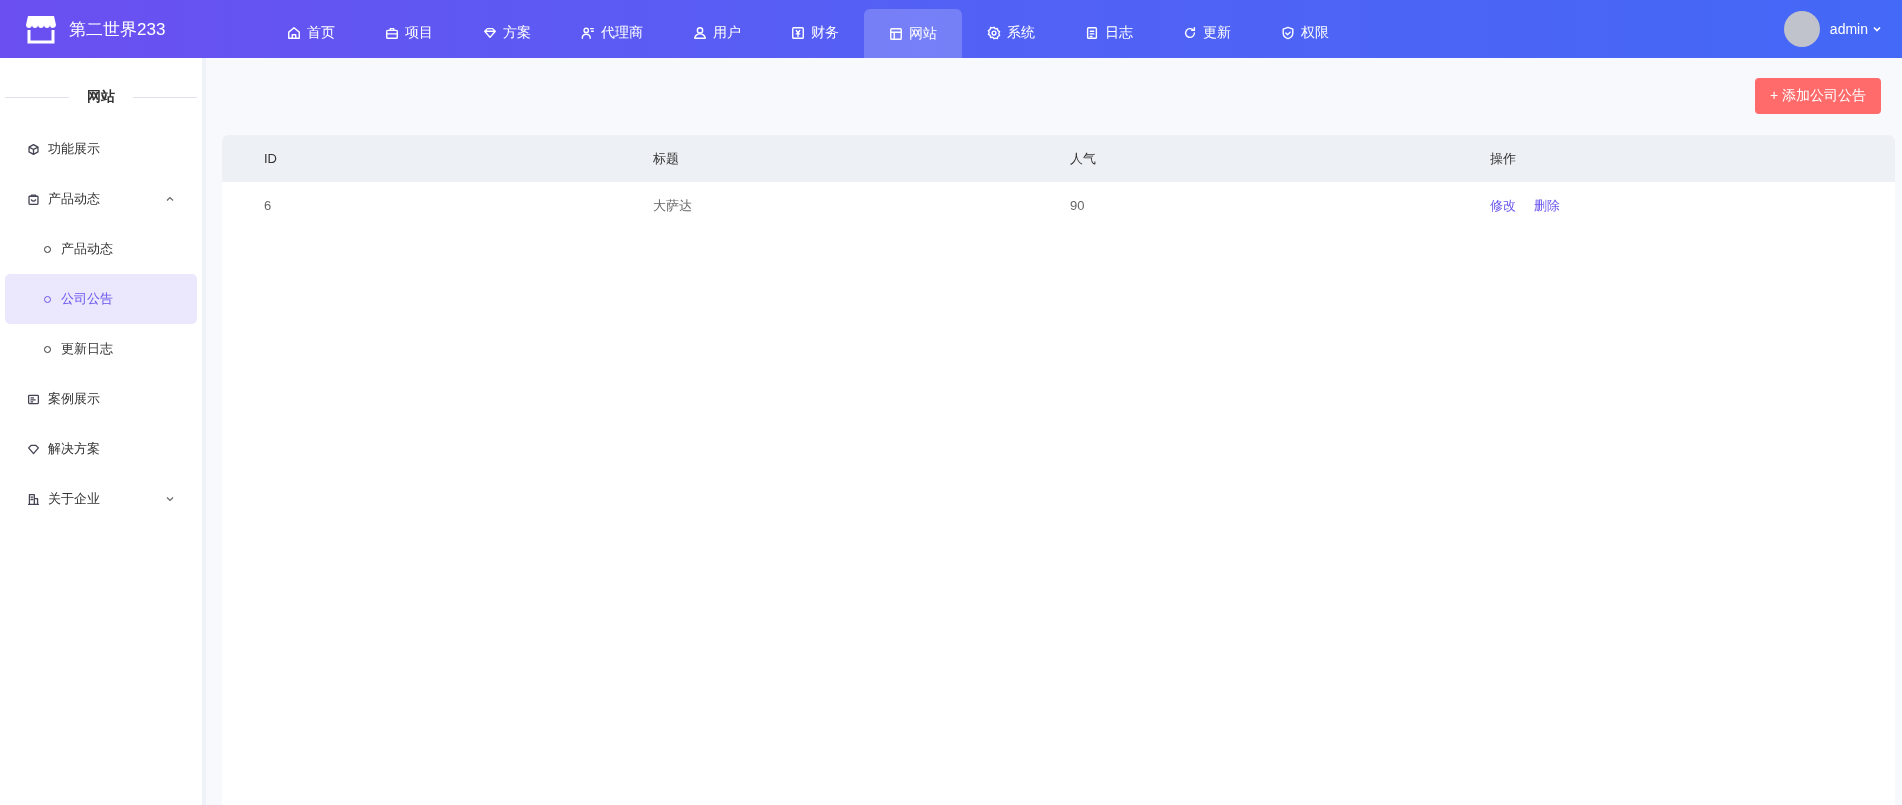  I want to click on menu-item: 关于企业, so click(101, 499).